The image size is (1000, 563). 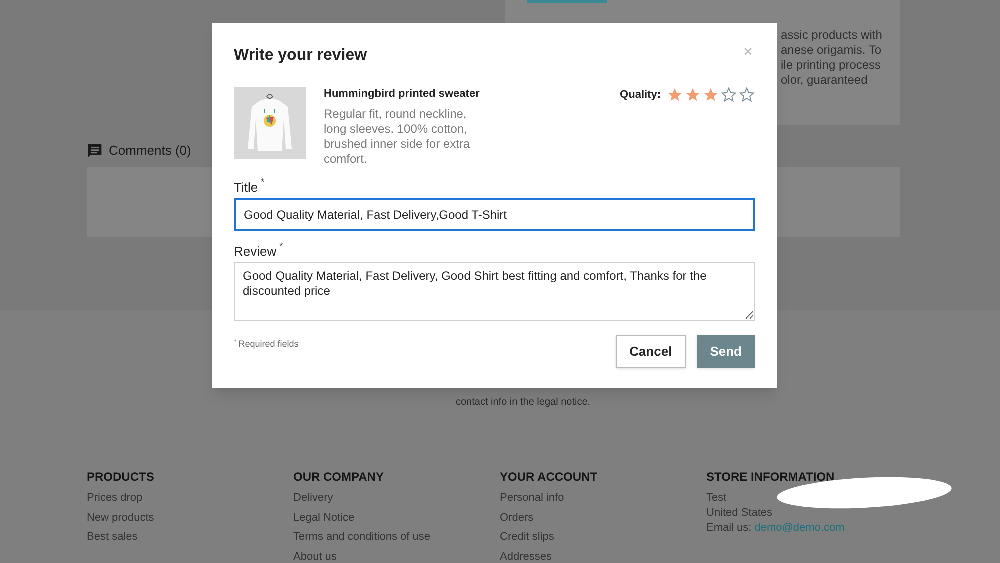 I want to click on rating-label: Quality:, so click(x=640, y=95).